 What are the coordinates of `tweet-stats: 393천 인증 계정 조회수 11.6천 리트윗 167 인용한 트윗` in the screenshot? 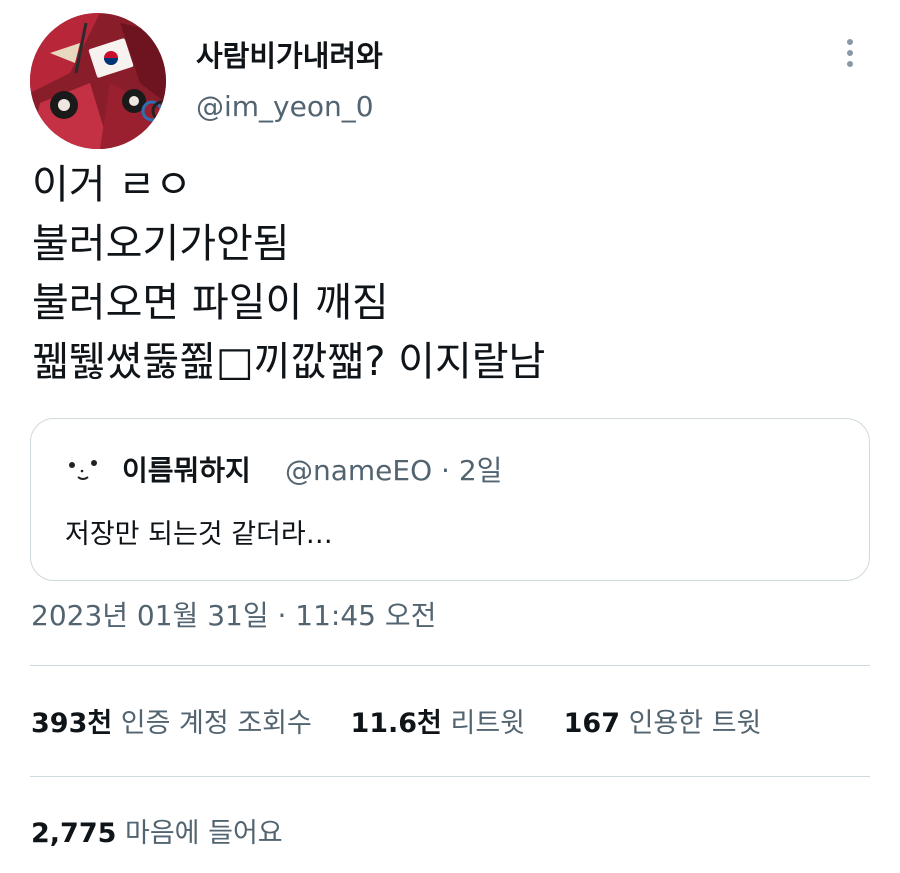 It's located at (411, 724).